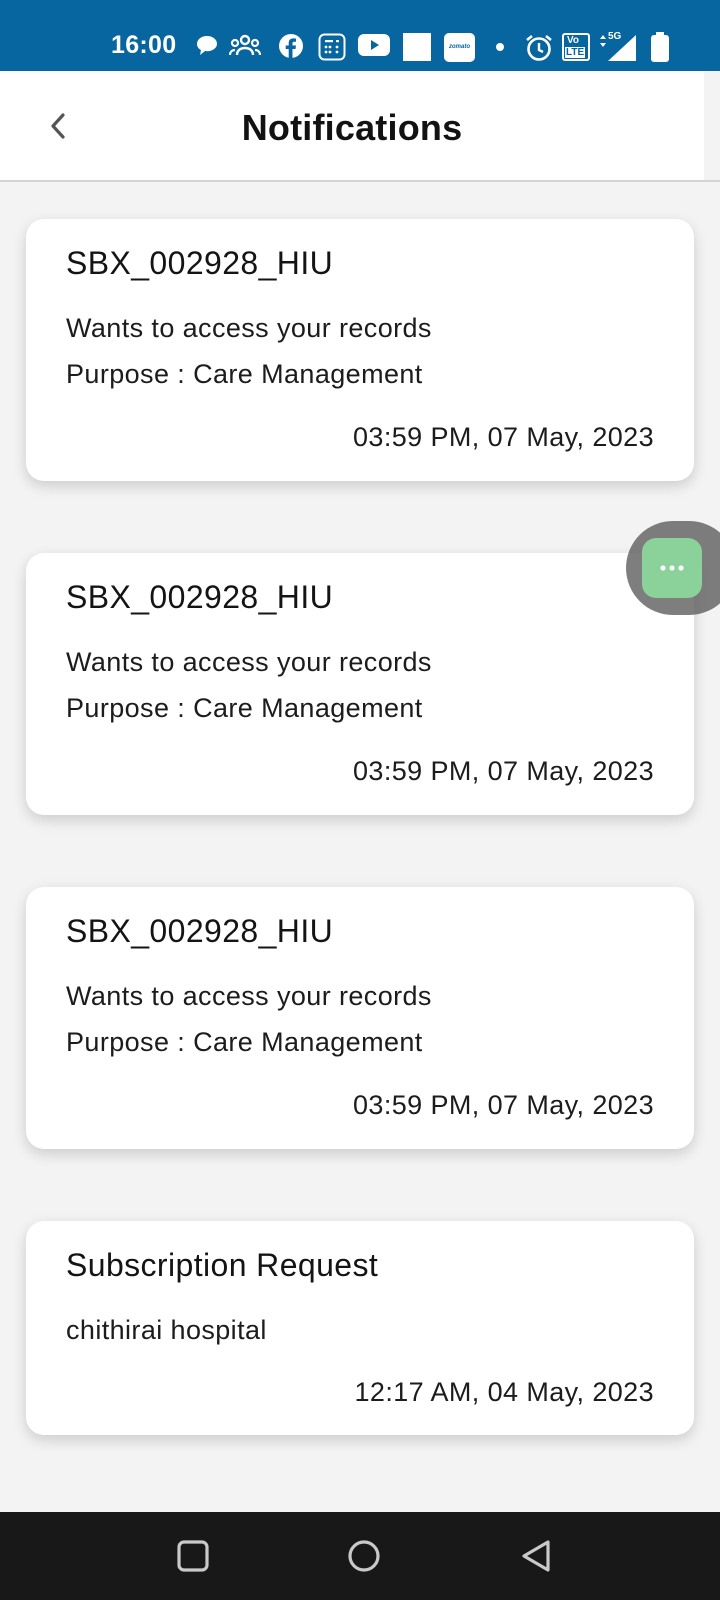 The image size is (720, 1600). What do you see at coordinates (166, 1330) in the screenshot?
I see `notification-message: chithirai hospital` at bounding box center [166, 1330].